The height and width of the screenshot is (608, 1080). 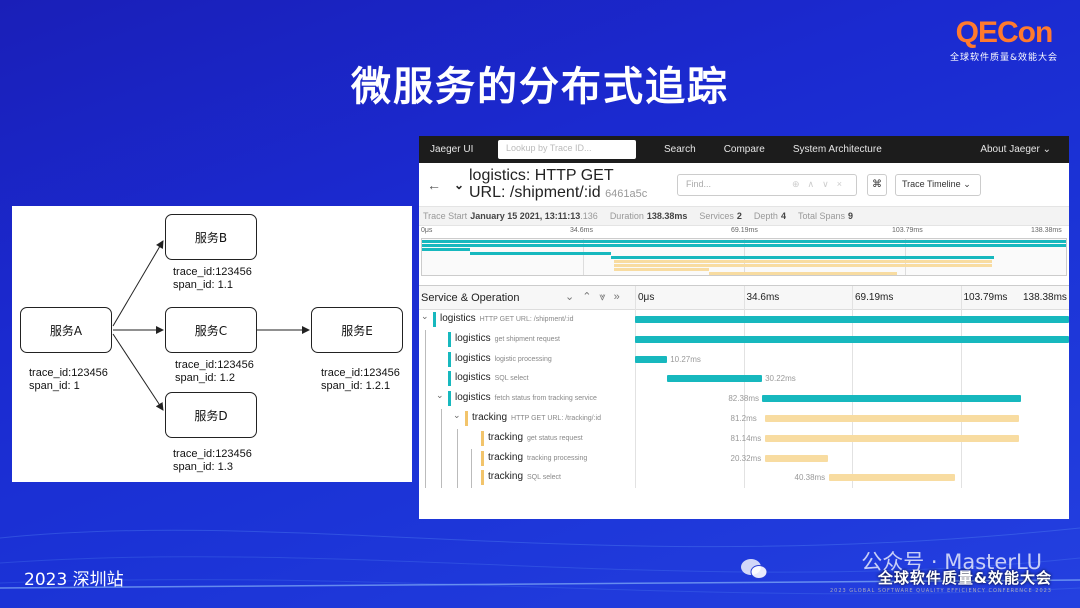 What do you see at coordinates (626, 193) in the screenshot?
I see `trace-id-short: 6461a5c` at bounding box center [626, 193].